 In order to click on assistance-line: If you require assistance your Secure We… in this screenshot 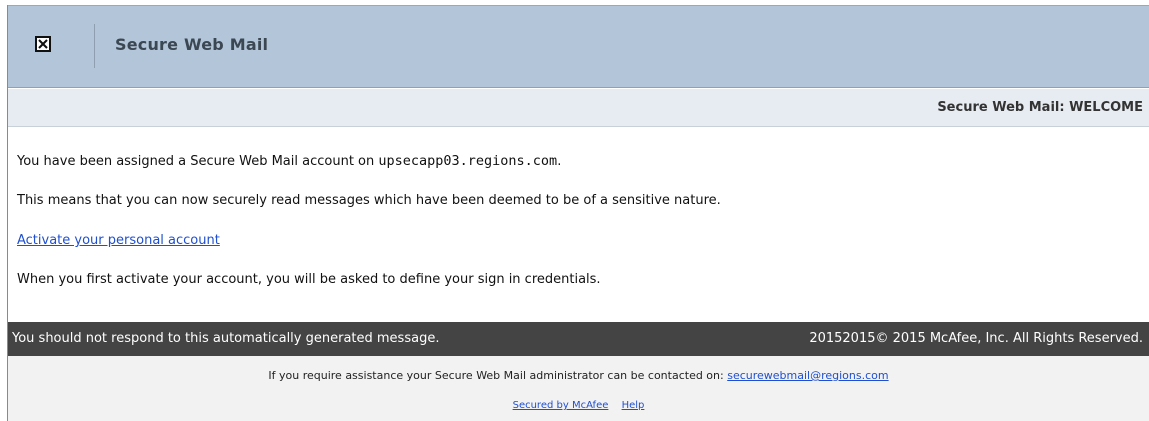, I will do `click(578, 375)`.